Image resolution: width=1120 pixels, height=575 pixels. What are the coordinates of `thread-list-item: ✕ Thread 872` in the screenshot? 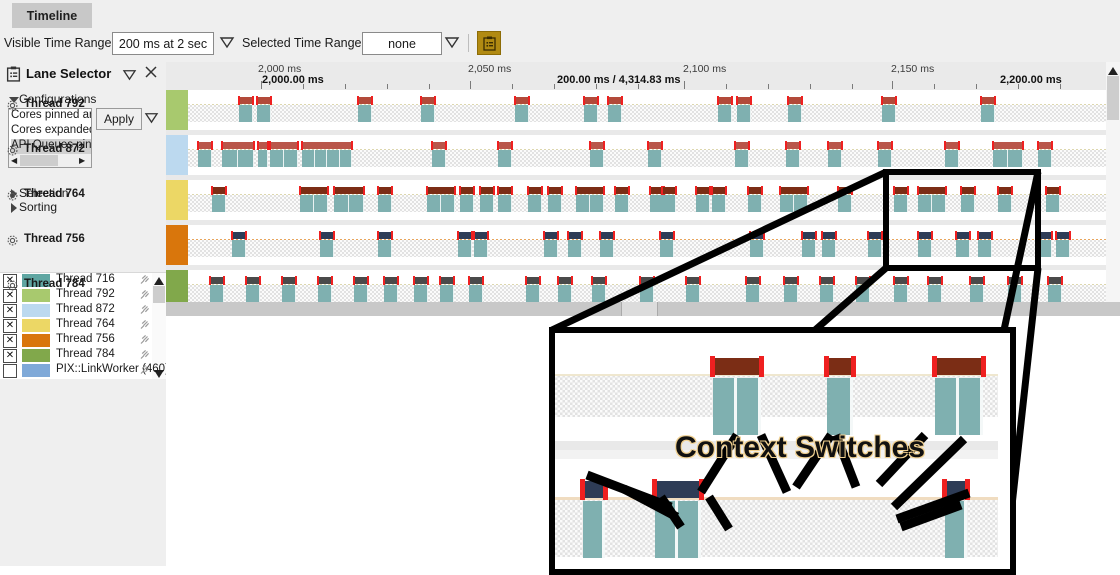 It's located at (83, 310).